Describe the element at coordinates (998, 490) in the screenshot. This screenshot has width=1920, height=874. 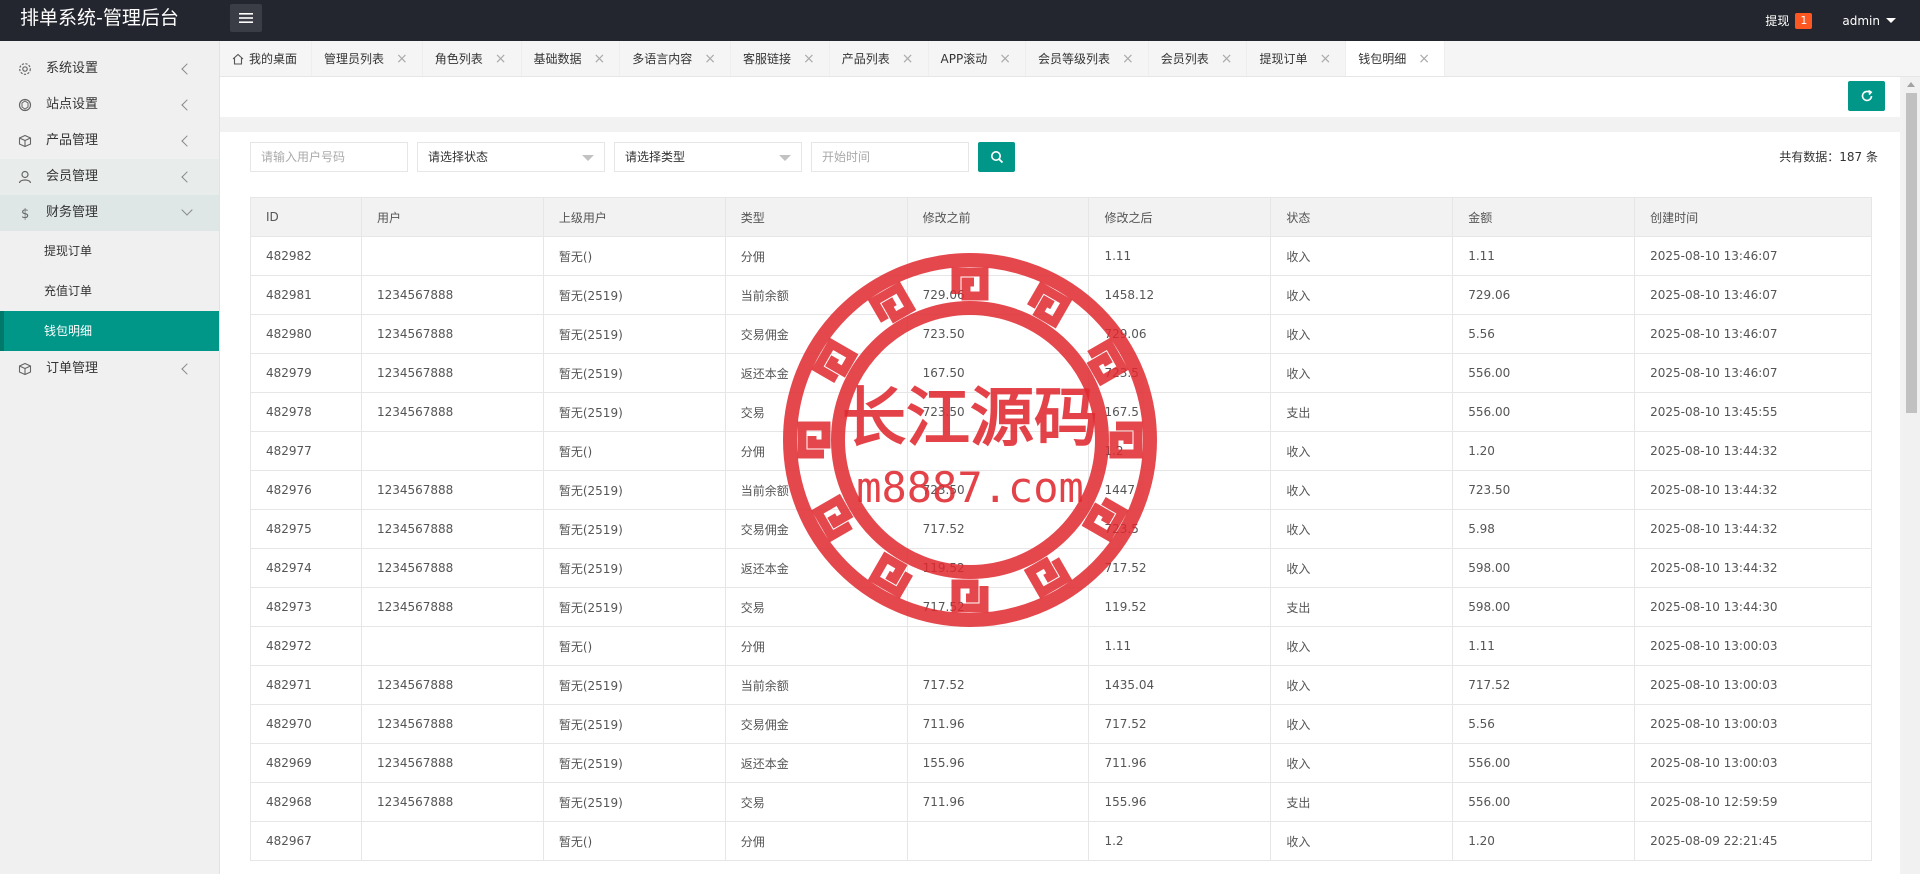
I see `table-cell: 723.50` at that location.